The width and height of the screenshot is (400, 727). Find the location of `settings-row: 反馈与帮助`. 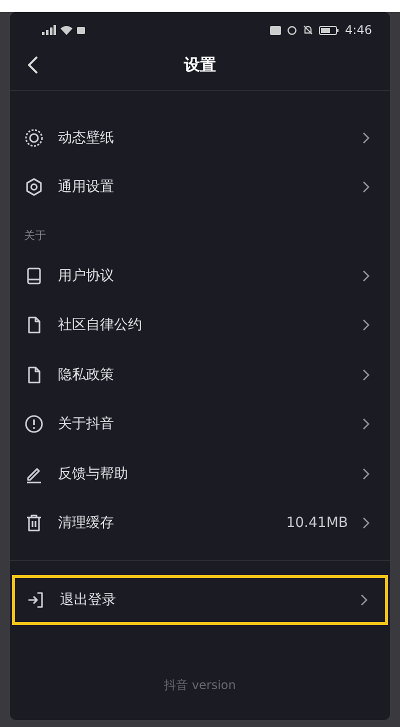

settings-row: 反馈与帮助 is located at coordinates (200, 473).